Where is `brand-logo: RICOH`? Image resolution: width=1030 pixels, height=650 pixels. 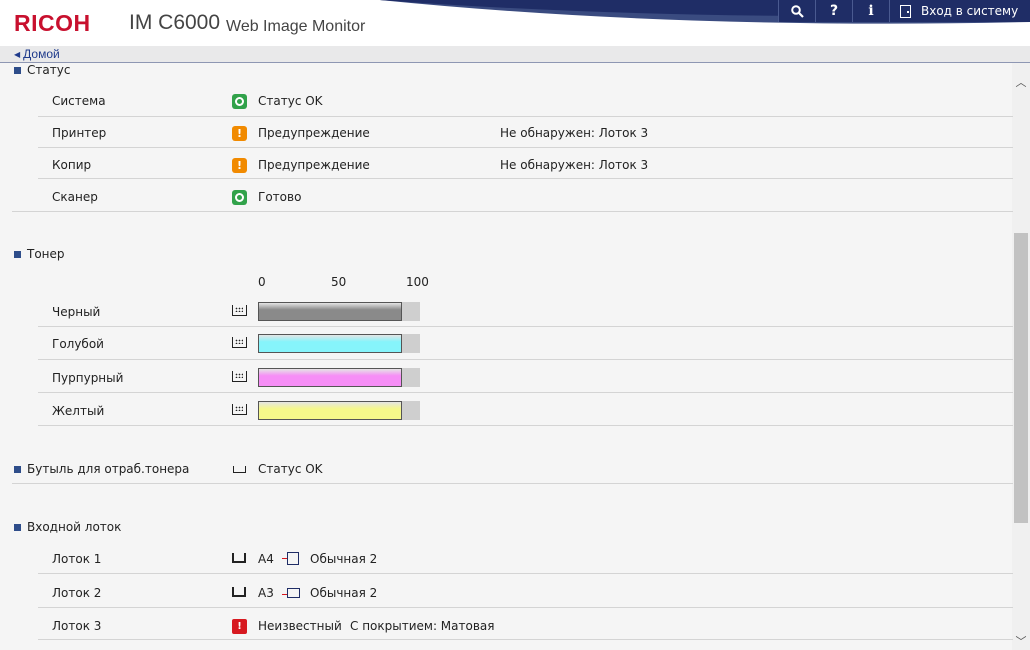
brand-logo: RICOH is located at coordinates (52, 23).